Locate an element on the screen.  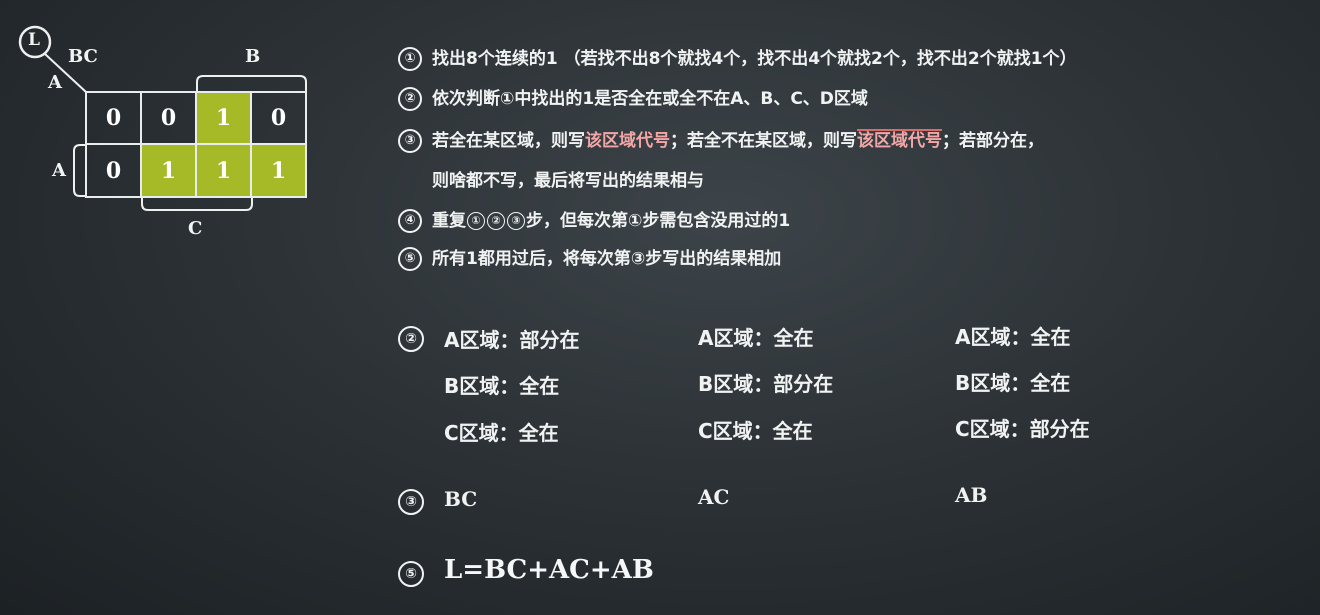
results-marker: ③ is located at coordinates (411, 502).